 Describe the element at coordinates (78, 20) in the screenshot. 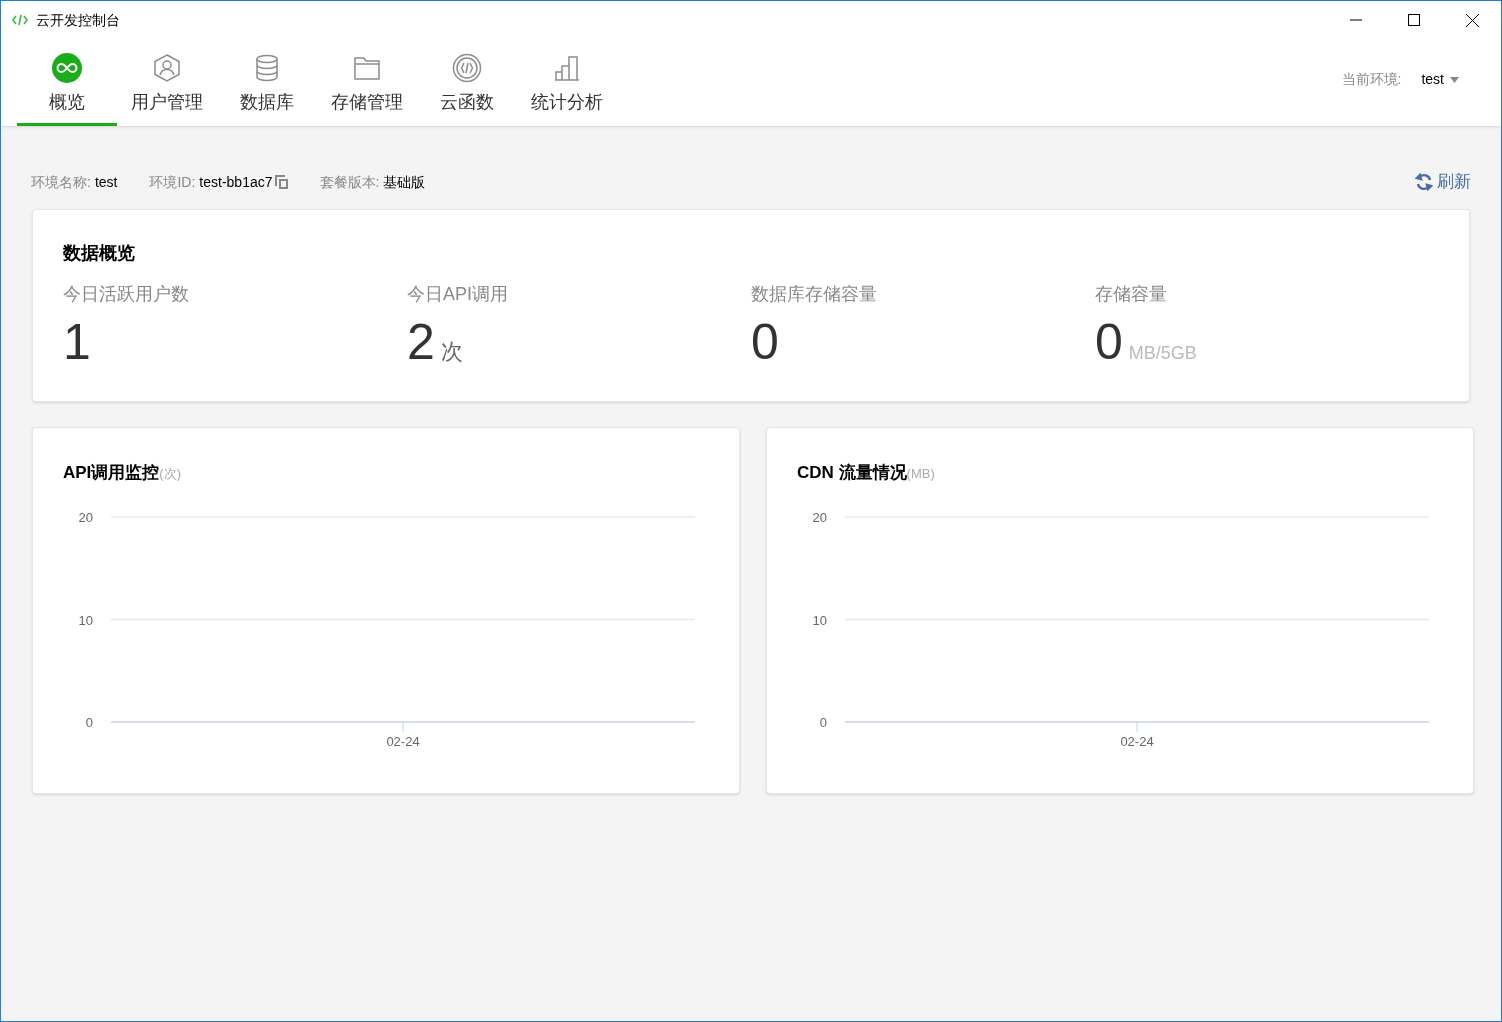

I see `window-title: 云开发控制台` at that location.